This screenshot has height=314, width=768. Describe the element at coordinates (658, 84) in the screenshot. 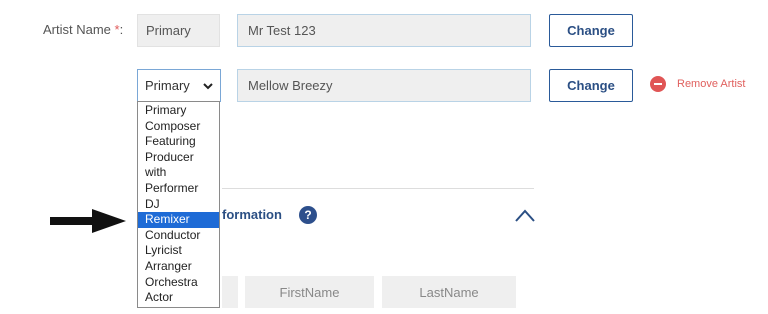

I see `minus-circle-icon` at that location.